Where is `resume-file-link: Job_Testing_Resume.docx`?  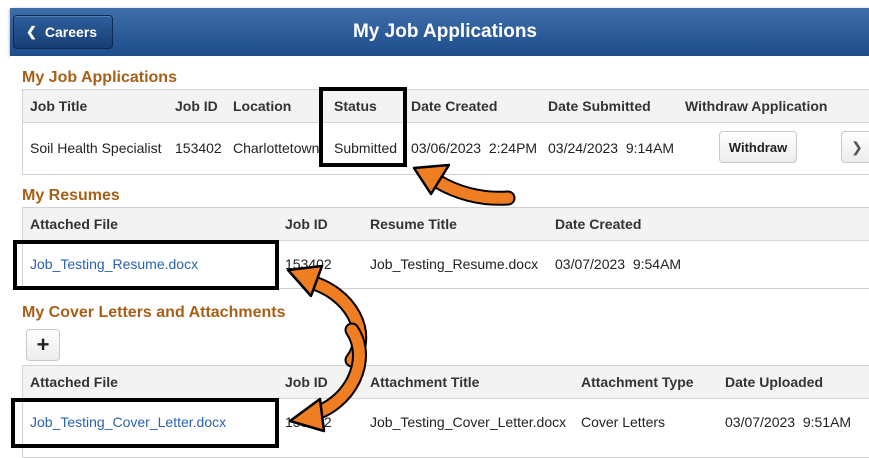 resume-file-link: Job_Testing_Resume.docx is located at coordinates (114, 264).